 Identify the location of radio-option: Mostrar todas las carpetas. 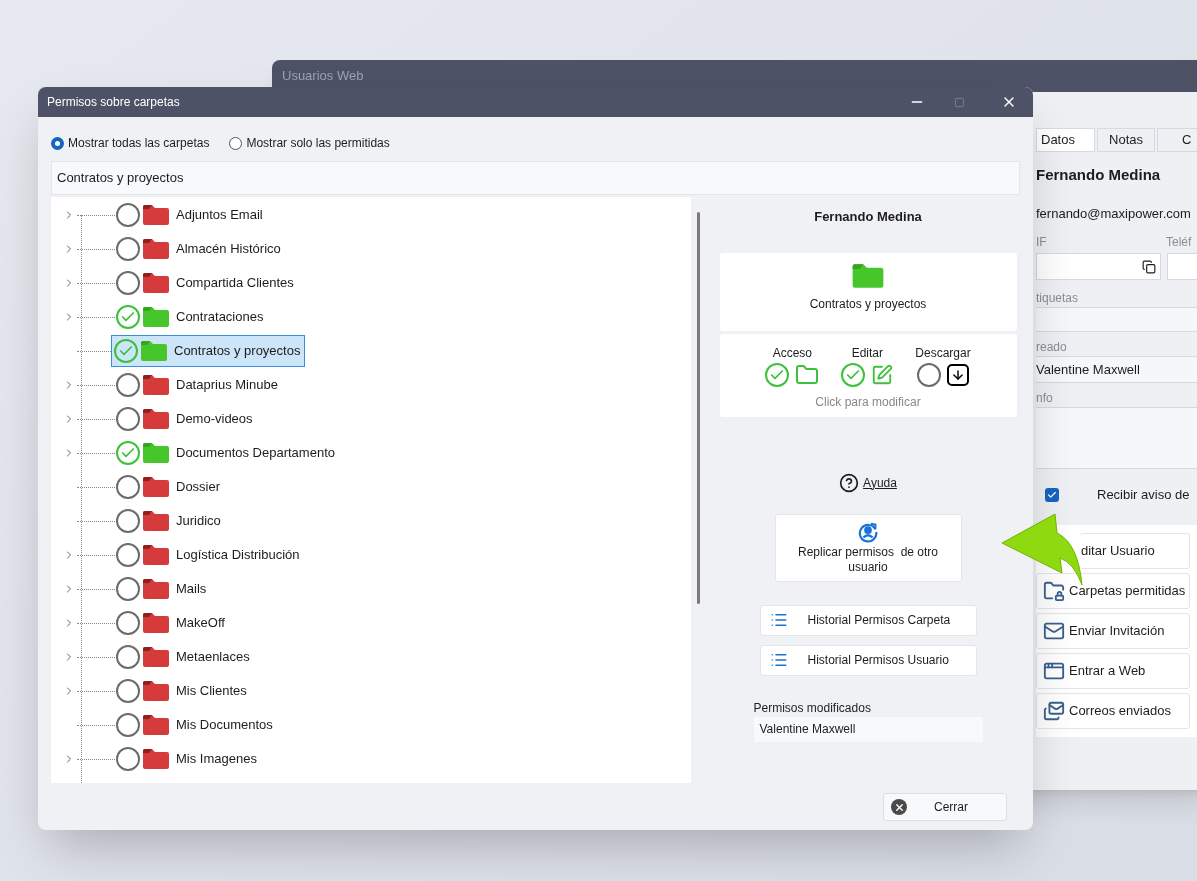
(130, 143).